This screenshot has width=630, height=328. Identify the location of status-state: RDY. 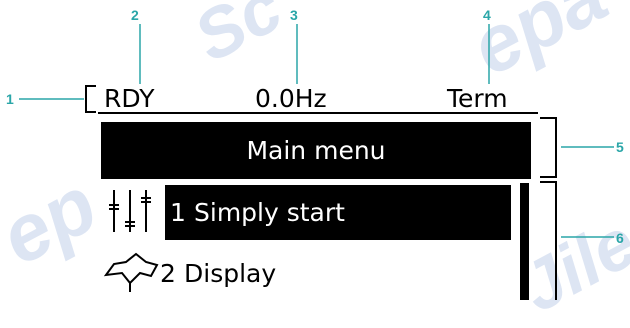
(129, 98).